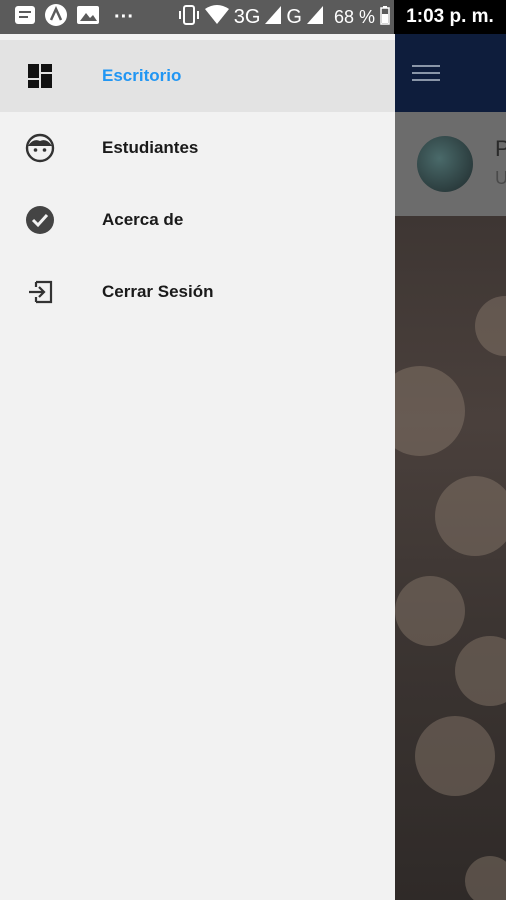 The width and height of the screenshot is (506, 900). Describe the element at coordinates (197, 76) in the screenshot. I see `drawer-item-escritorio: Escritorio` at that location.